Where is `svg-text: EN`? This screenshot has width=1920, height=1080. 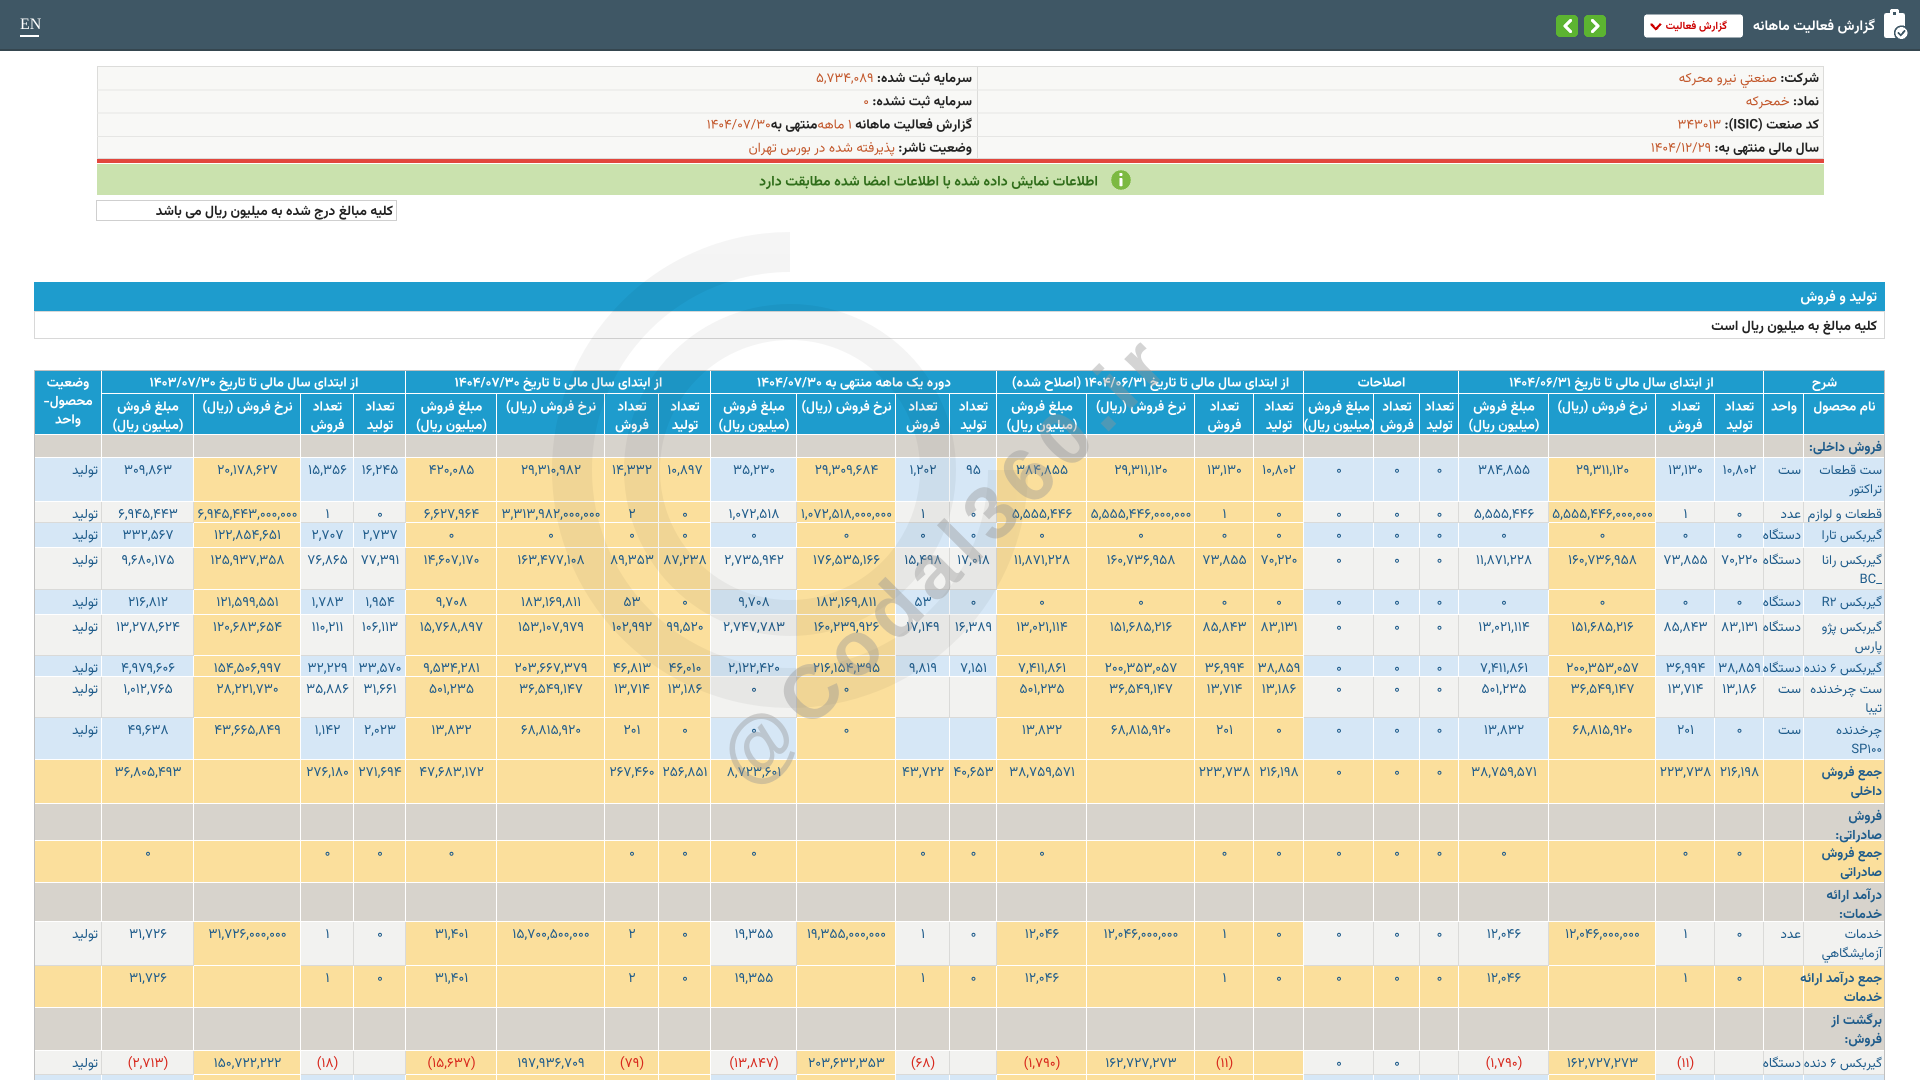 svg-text: EN is located at coordinates (31, 24).